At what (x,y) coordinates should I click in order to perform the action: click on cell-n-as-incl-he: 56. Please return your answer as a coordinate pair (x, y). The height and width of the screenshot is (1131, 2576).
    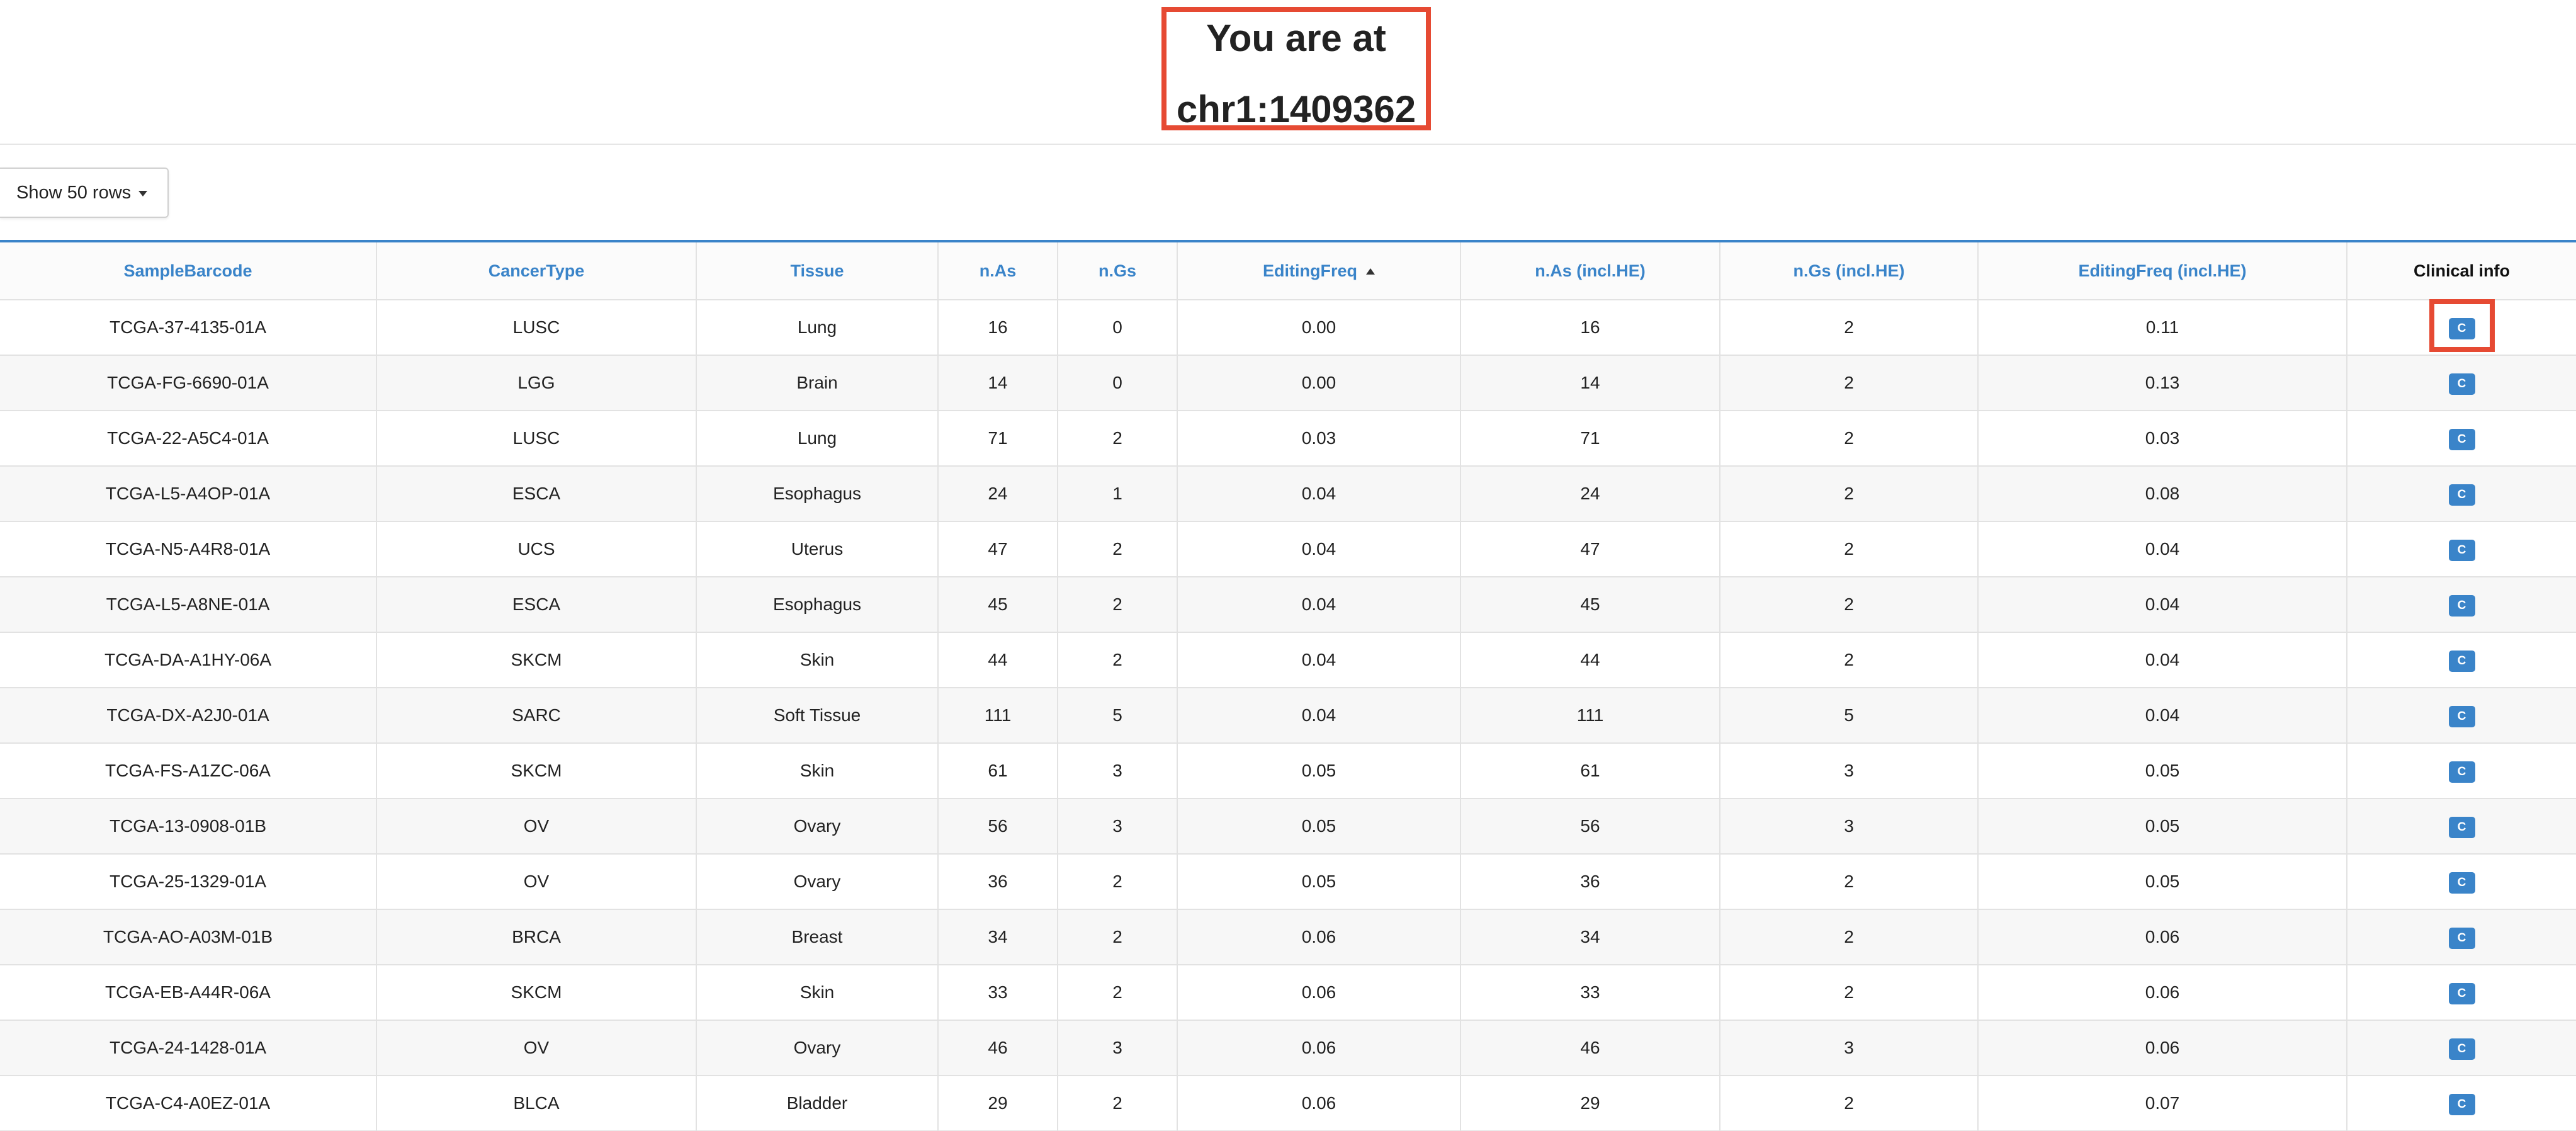
    Looking at the image, I should click on (1590, 827).